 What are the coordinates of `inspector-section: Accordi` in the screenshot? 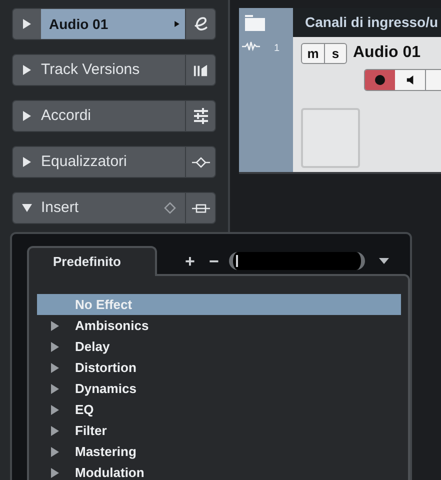 It's located at (114, 116).